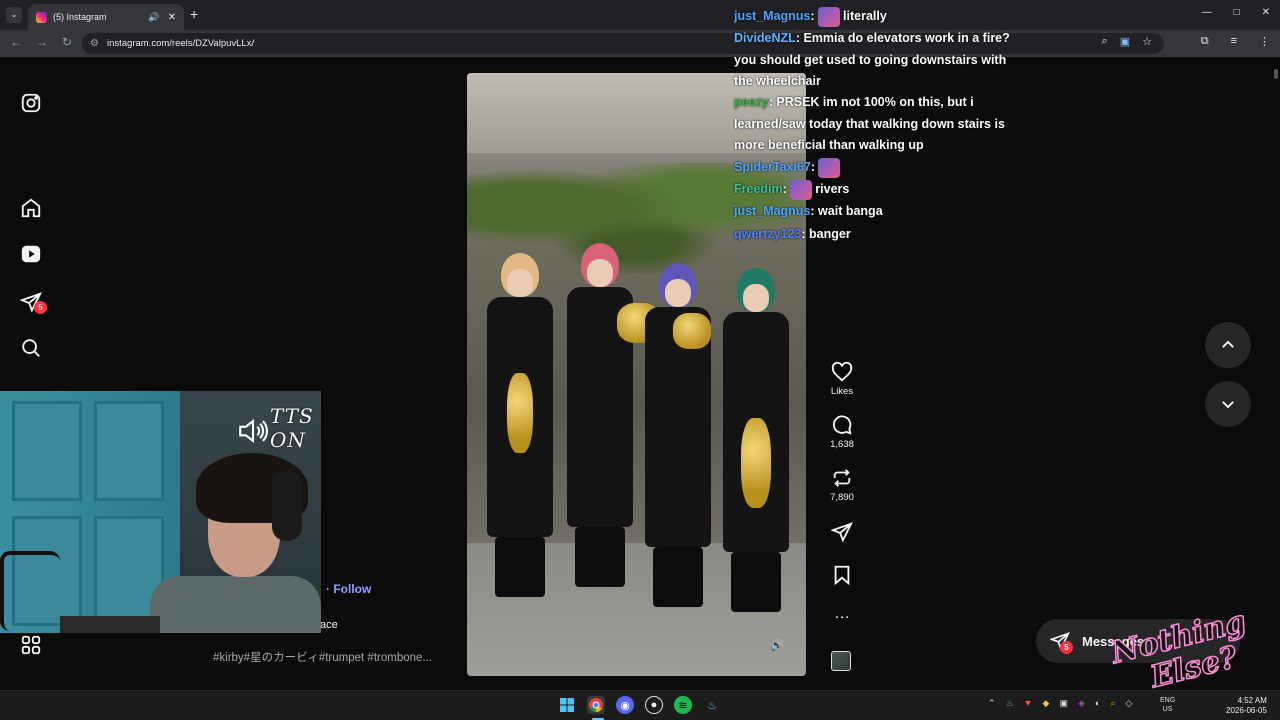 Image resolution: width=1280 pixels, height=720 pixels. Describe the element at coordinates (610, 423) in the screenshot. I see `performer-trumpet` at that location.